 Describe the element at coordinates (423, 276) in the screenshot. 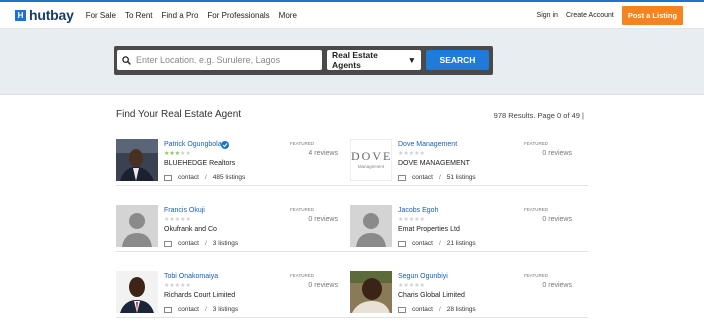

I see `agent-name: Segun Ogunbiyi` at that location.